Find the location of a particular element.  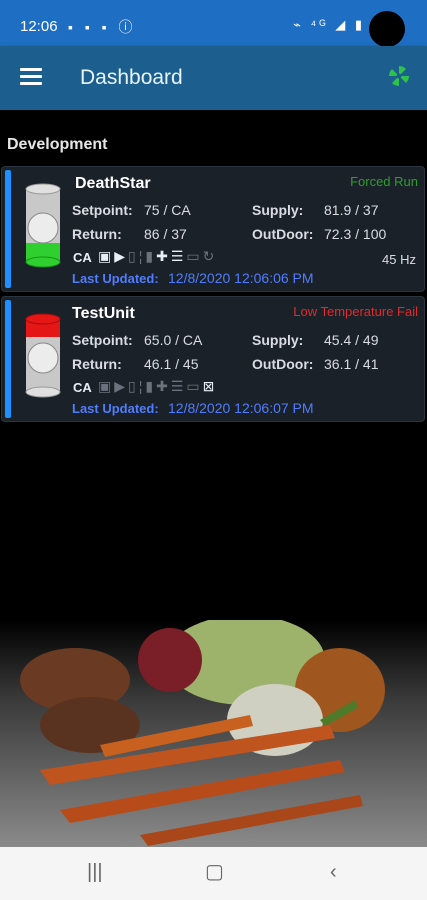

recent-apps-icon: ||| is located at coordinates (95, 872).